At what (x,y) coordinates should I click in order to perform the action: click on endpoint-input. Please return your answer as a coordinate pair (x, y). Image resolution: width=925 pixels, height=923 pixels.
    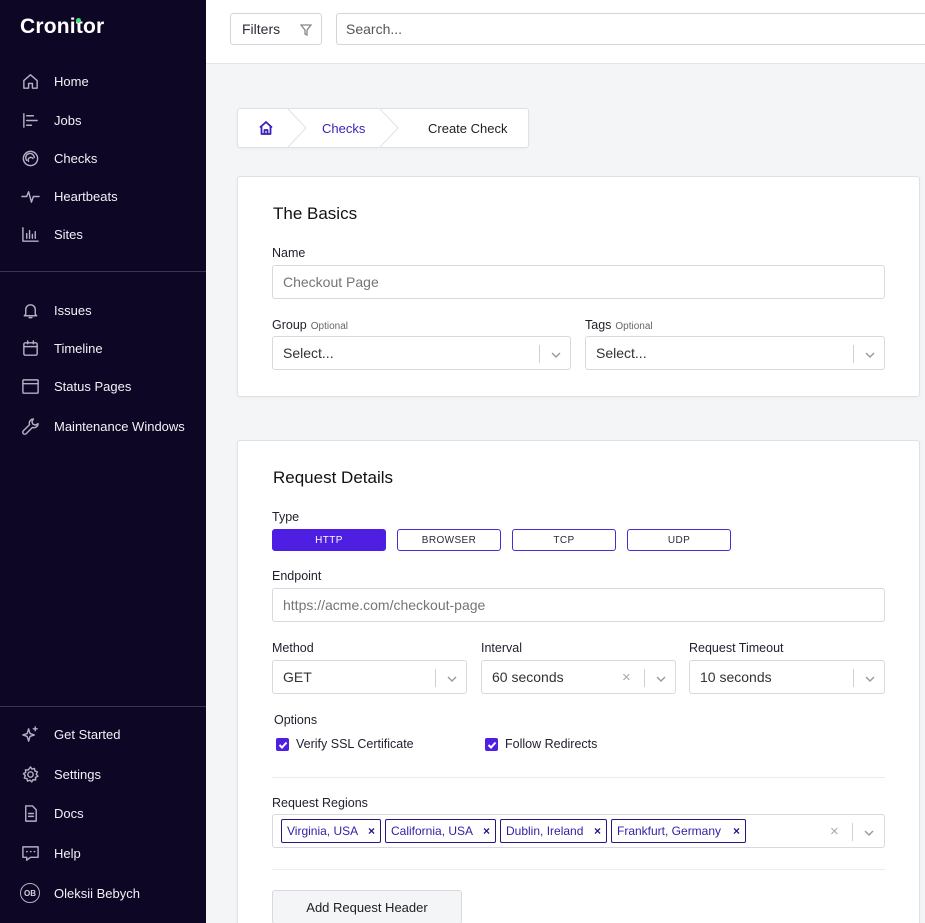
    Looking at the image, I should click on (578, 605).